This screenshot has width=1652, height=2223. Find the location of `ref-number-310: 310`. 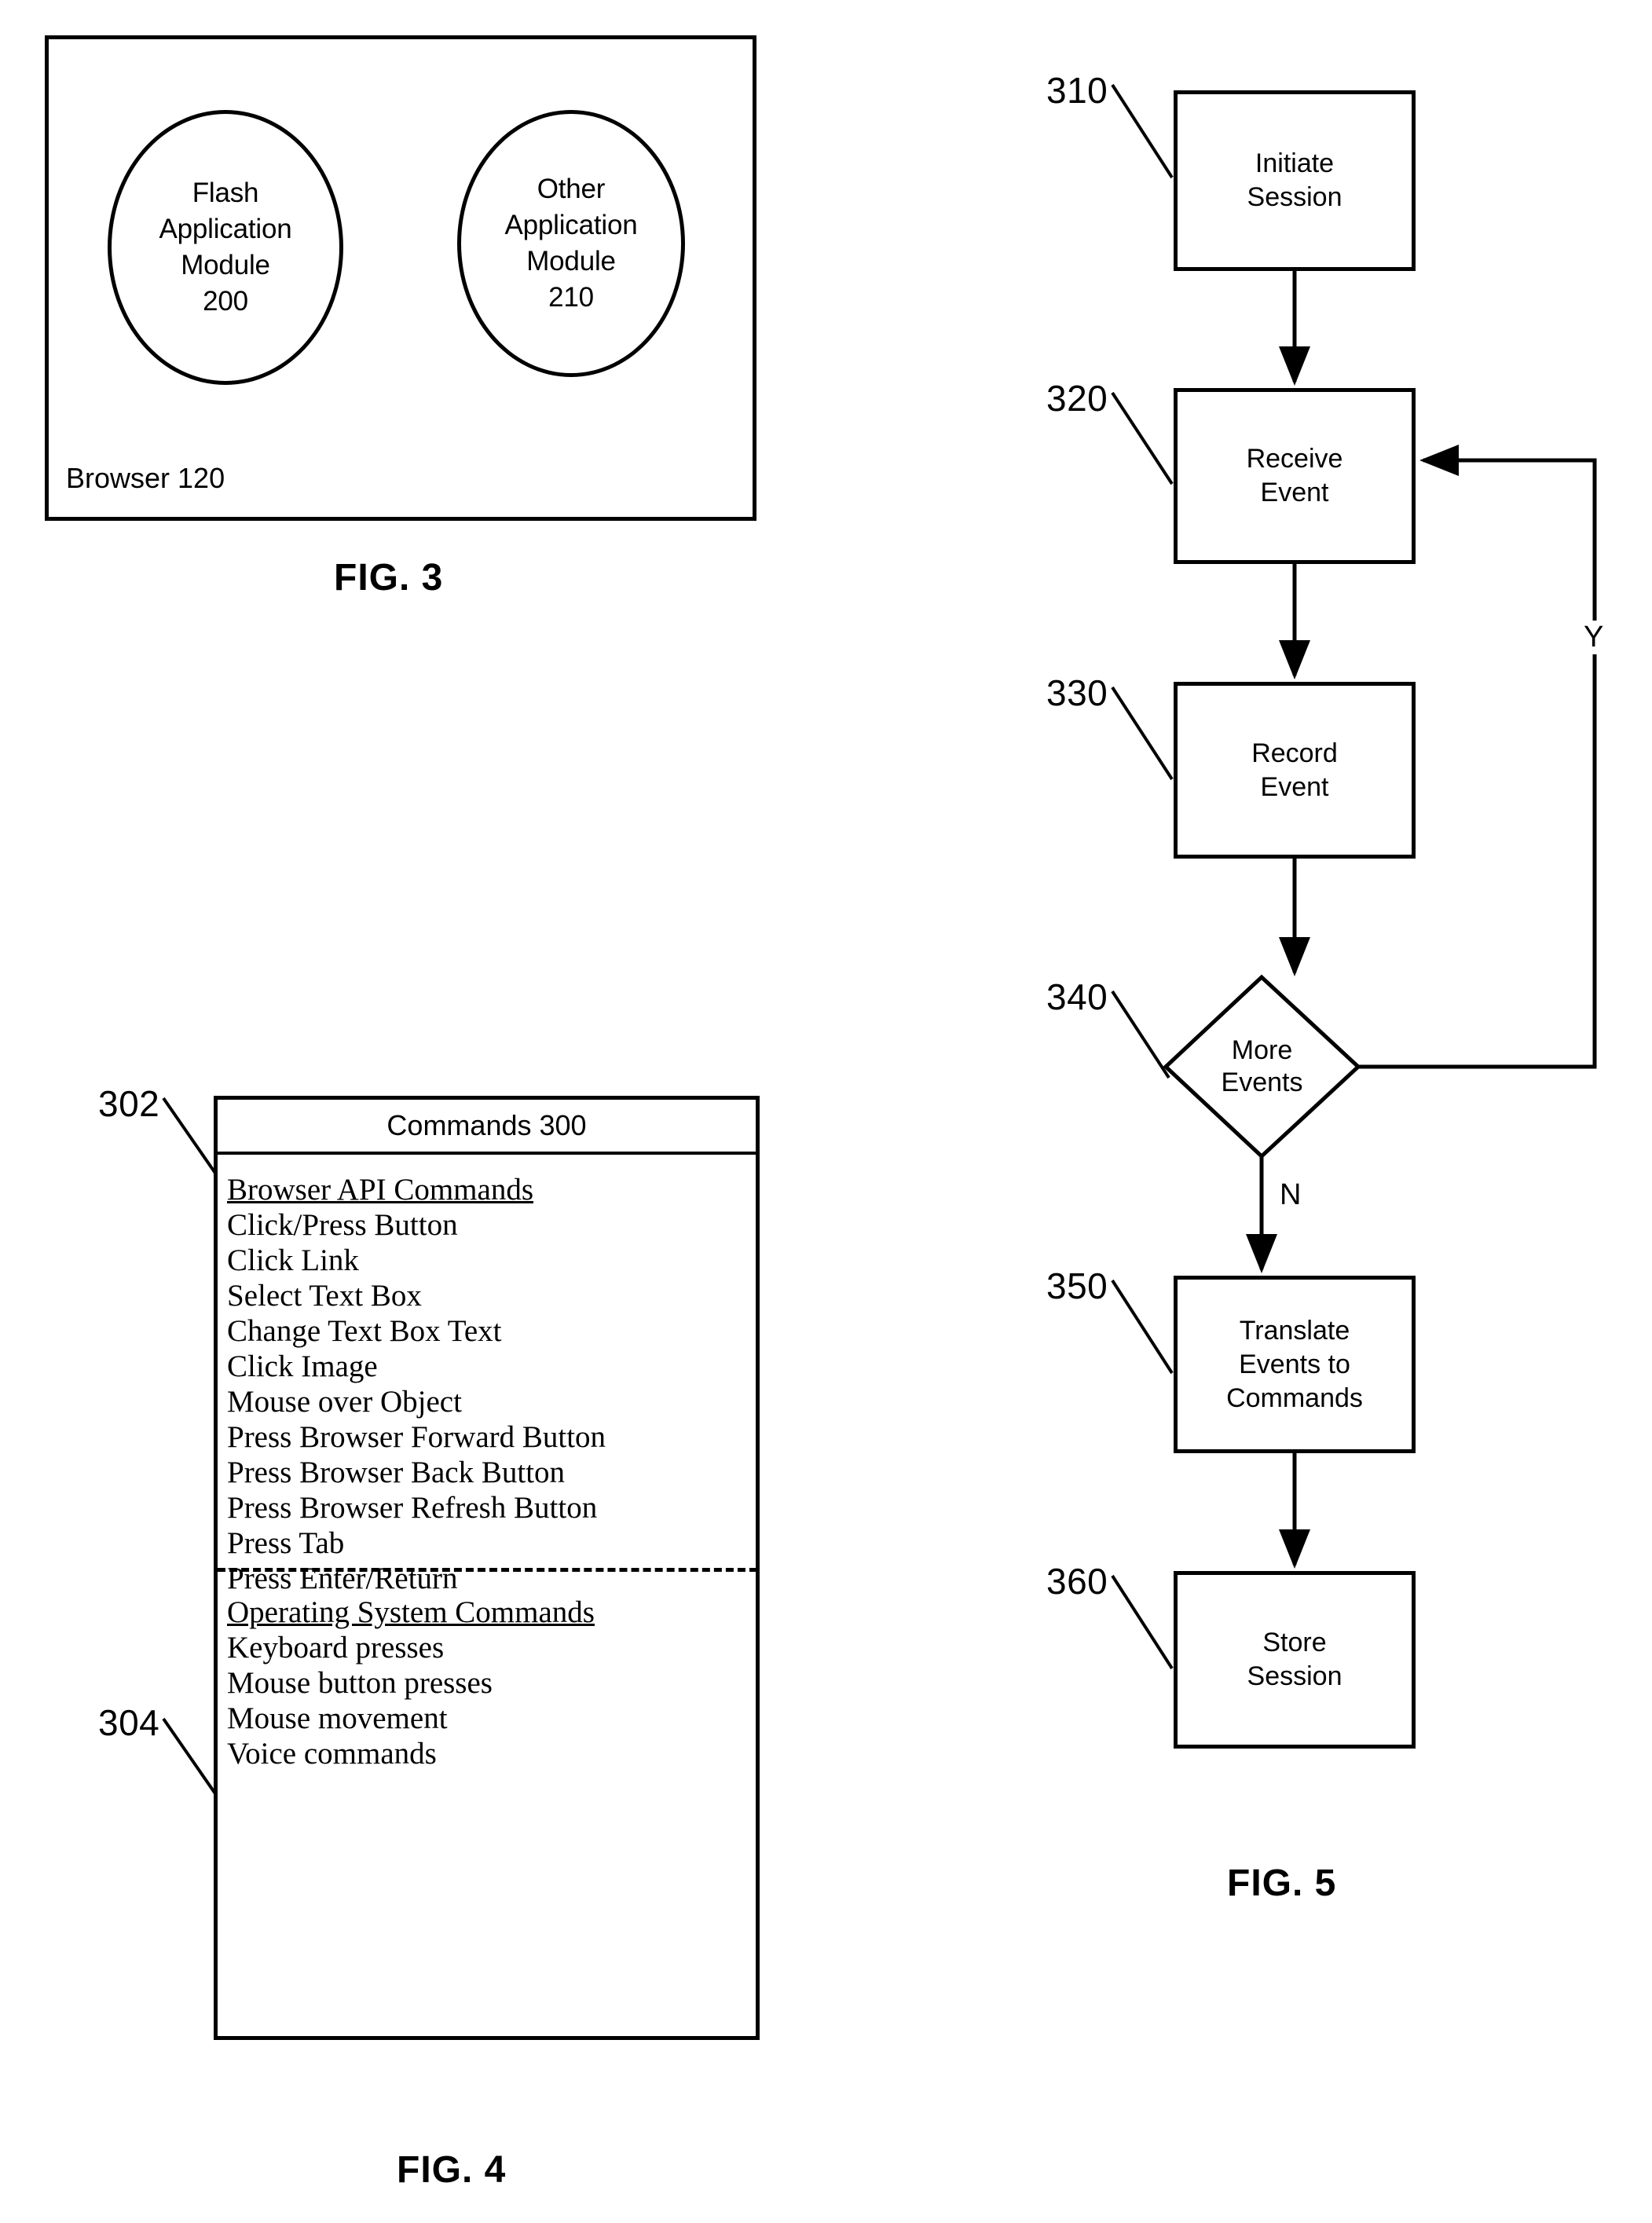

ref-number-310: 310 is located at coordinates (1077, 90).